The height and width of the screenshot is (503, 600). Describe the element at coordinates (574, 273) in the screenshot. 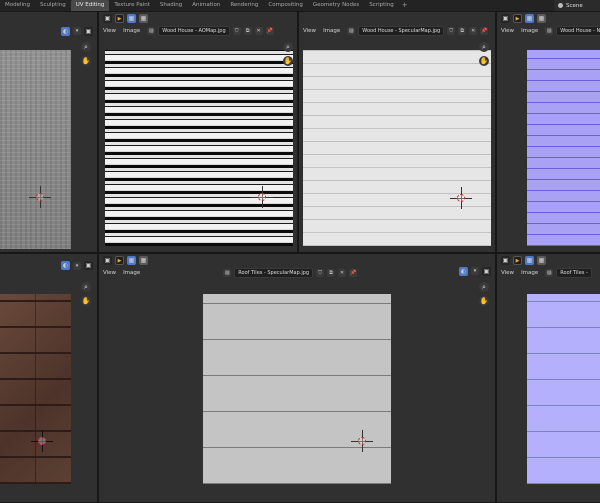

I see `image-name-field: Roof Tiles -` at that location.